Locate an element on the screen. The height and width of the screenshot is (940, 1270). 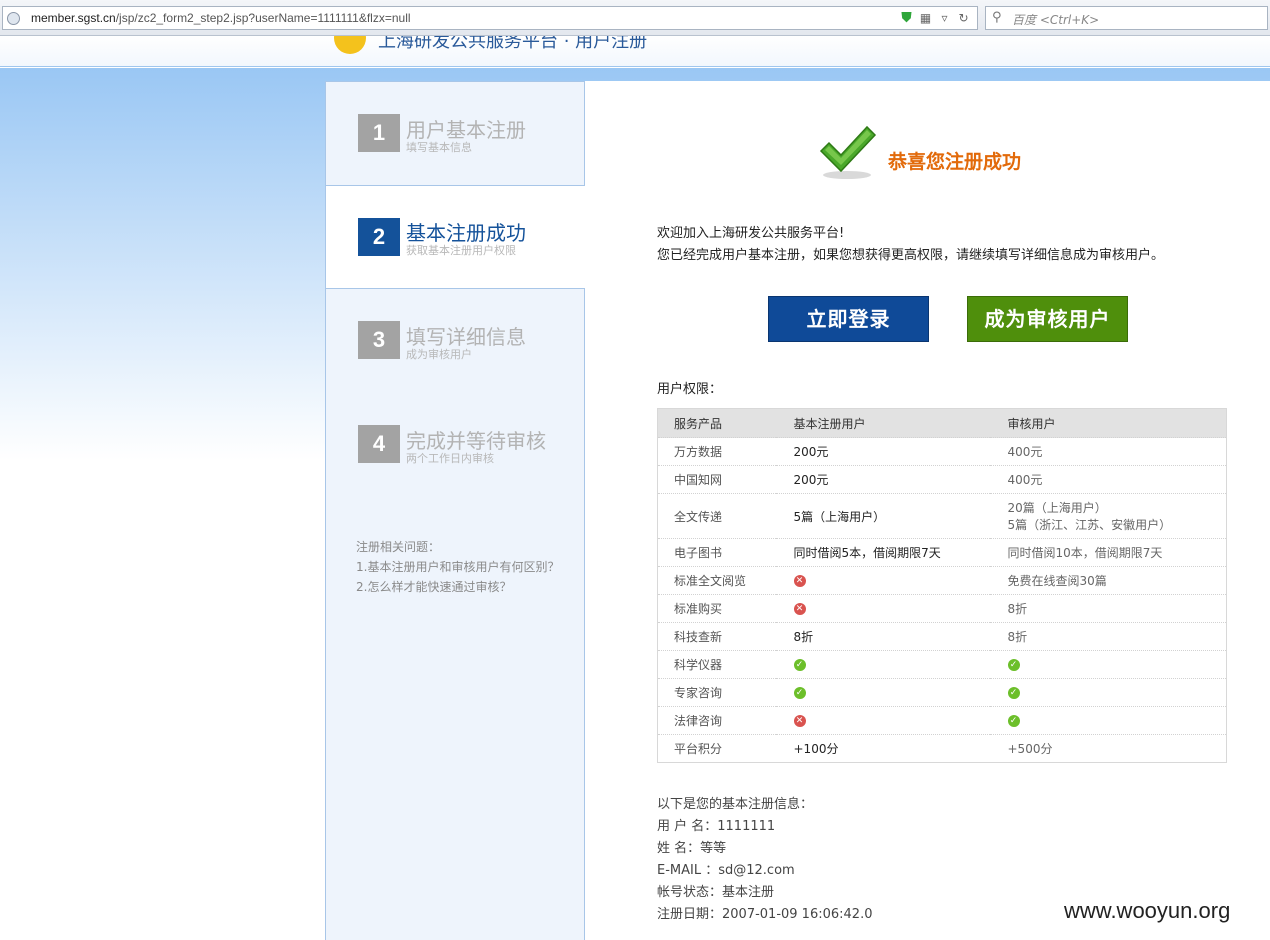
cell-product: 万方数据 is located at coordinates (716, 451).